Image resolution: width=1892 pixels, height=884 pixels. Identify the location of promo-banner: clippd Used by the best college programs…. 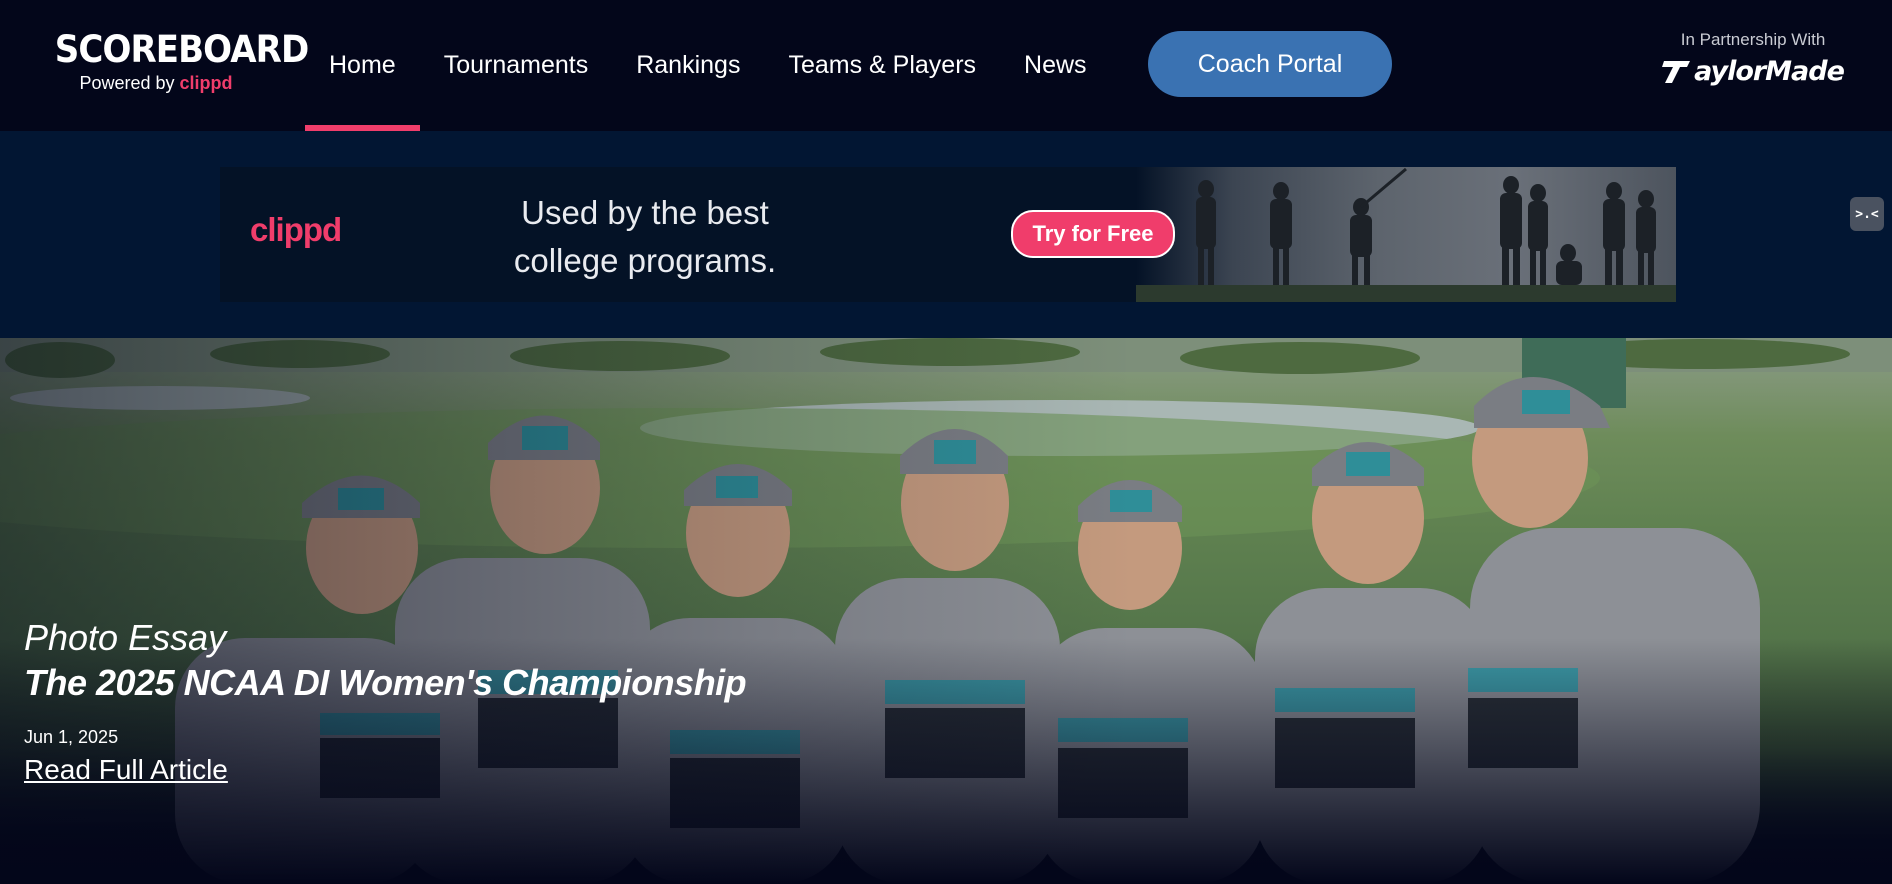
(948, 234).